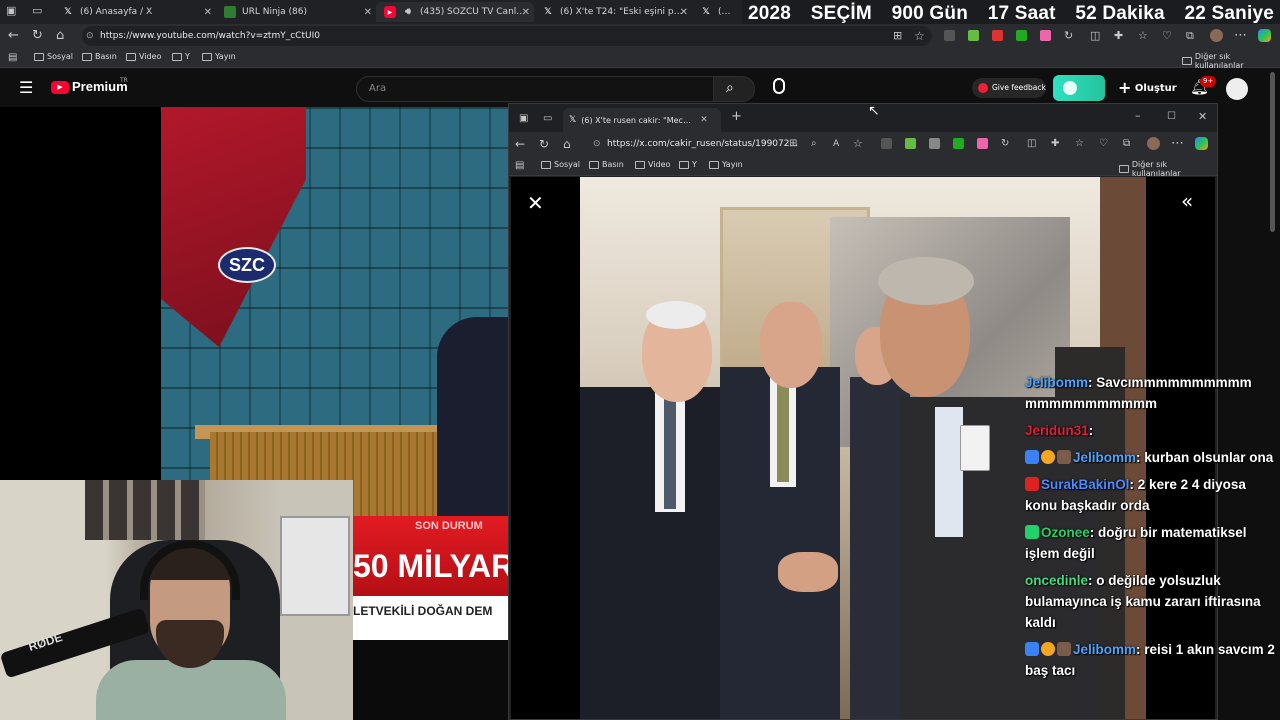  What do you see at coordinates (1229, 13) in the screenshot?
I see `countdown-seconds: 22 Saniye` at bounding box center [1229, 13].